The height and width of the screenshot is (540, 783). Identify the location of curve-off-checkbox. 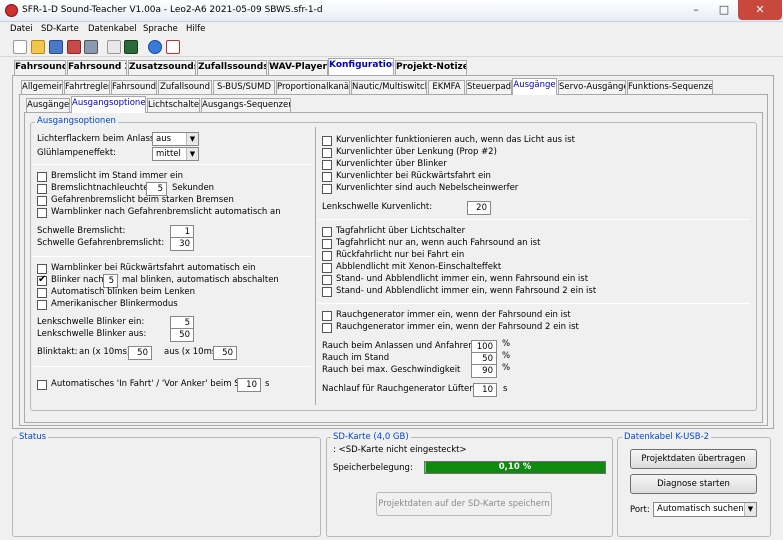
(327, 141).